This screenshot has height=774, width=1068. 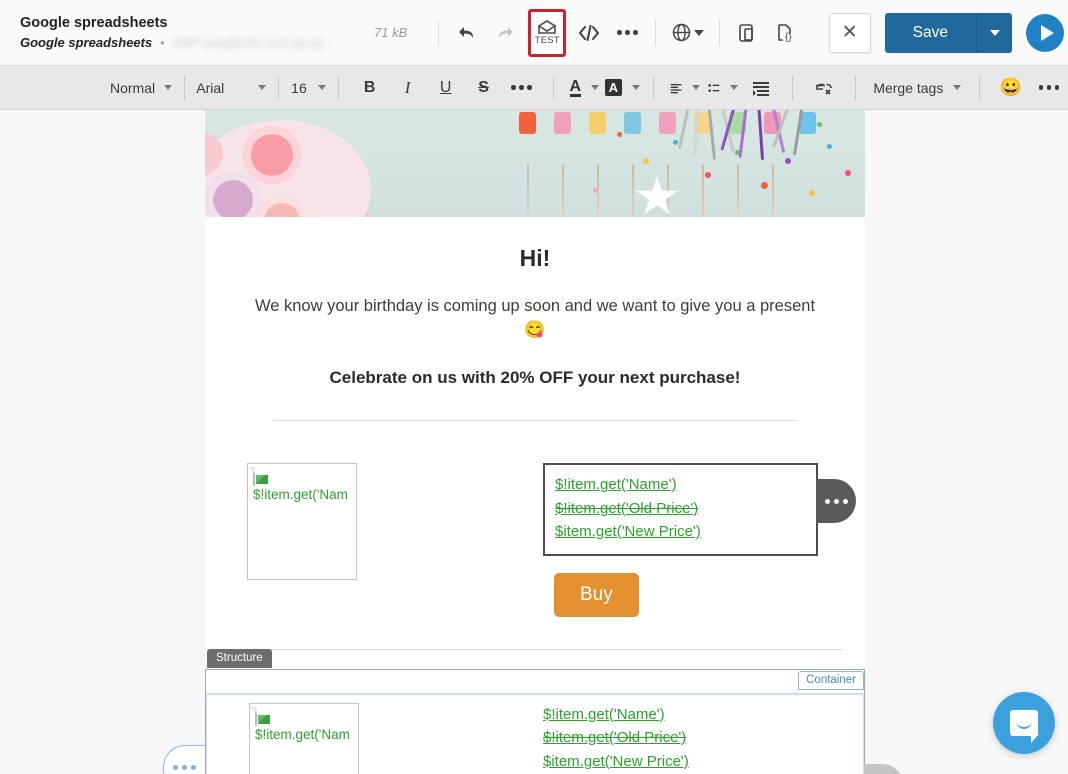 I want to click on template-code-button: {}, so click(x=786, y=33).